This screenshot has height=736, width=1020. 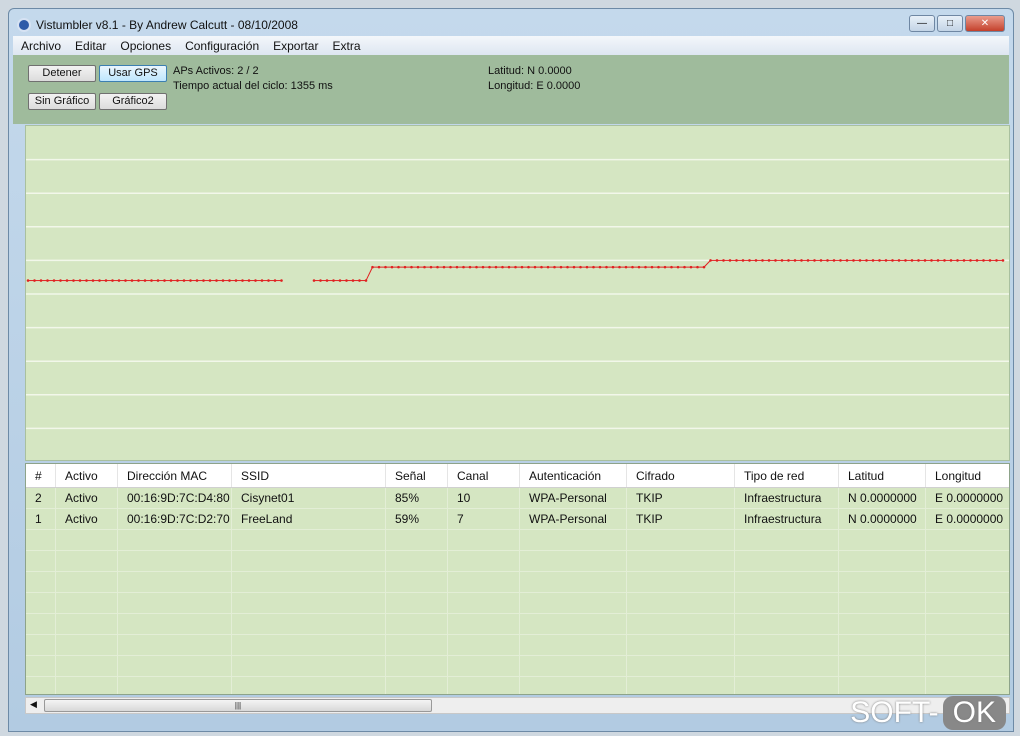 What do you see at coordinates (309, 498) in the screenshot?
I see `cell: Cisynet01` at bounding box center [309, 498].